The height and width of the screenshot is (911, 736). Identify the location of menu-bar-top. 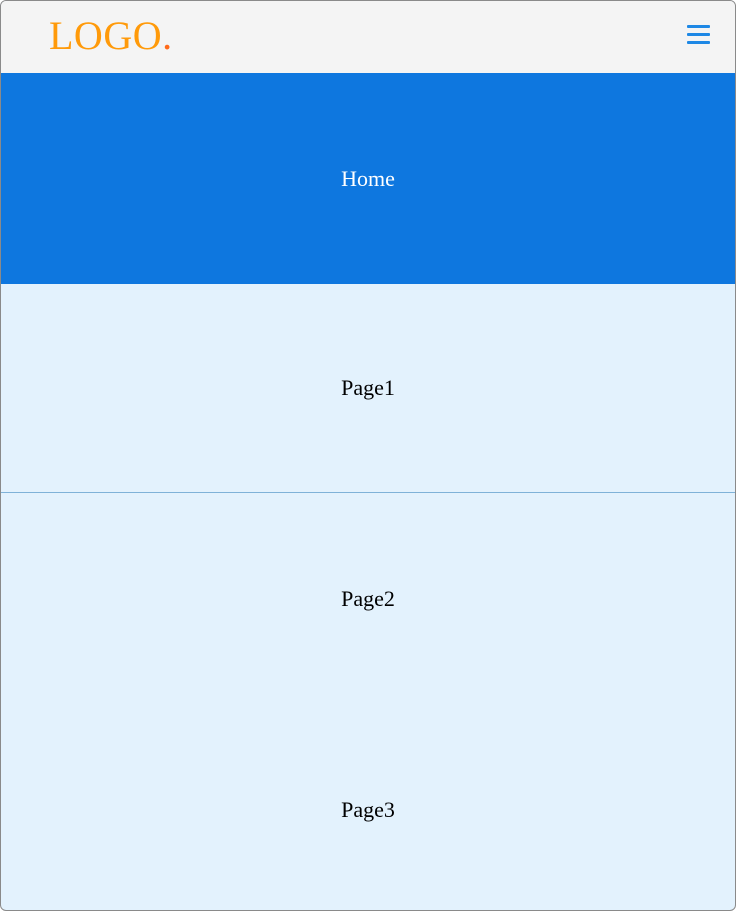
(698, 26).